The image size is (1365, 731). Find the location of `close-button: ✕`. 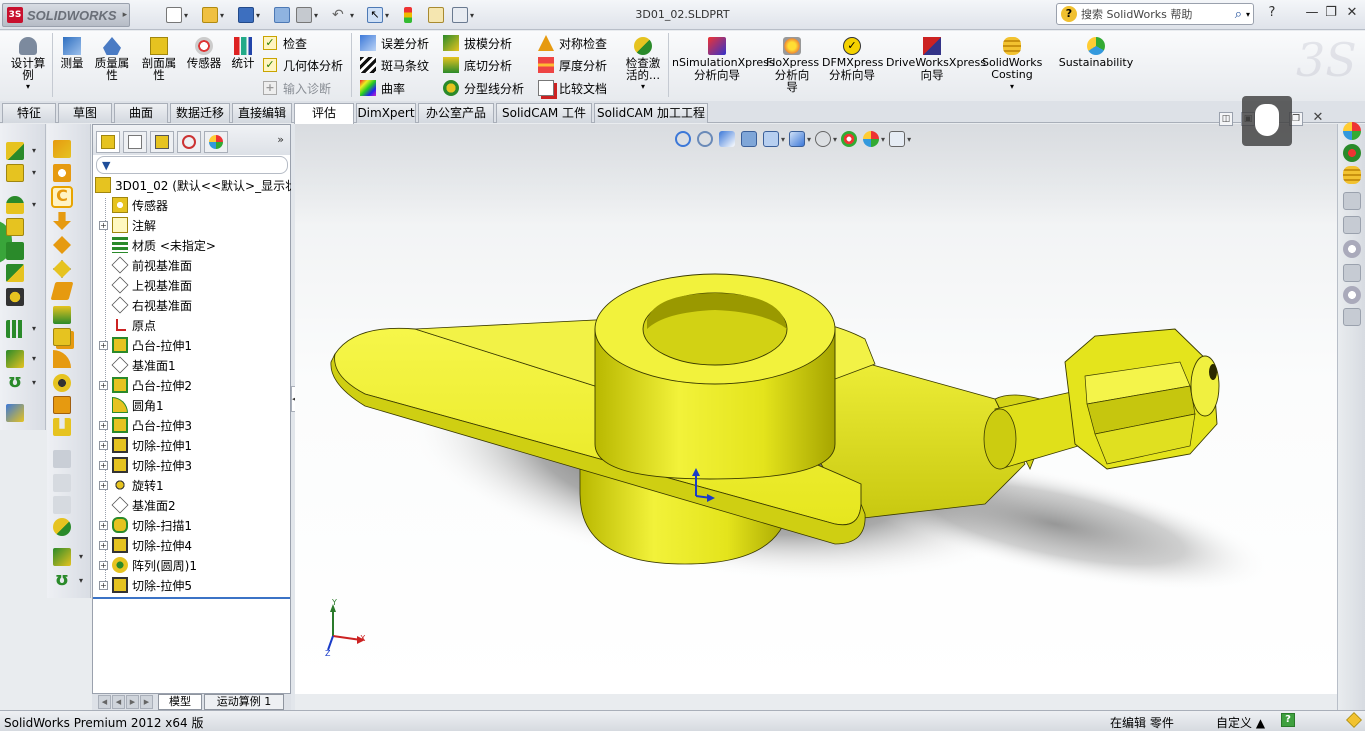

close-button: ✕ is located at coordinates (1352, 14).